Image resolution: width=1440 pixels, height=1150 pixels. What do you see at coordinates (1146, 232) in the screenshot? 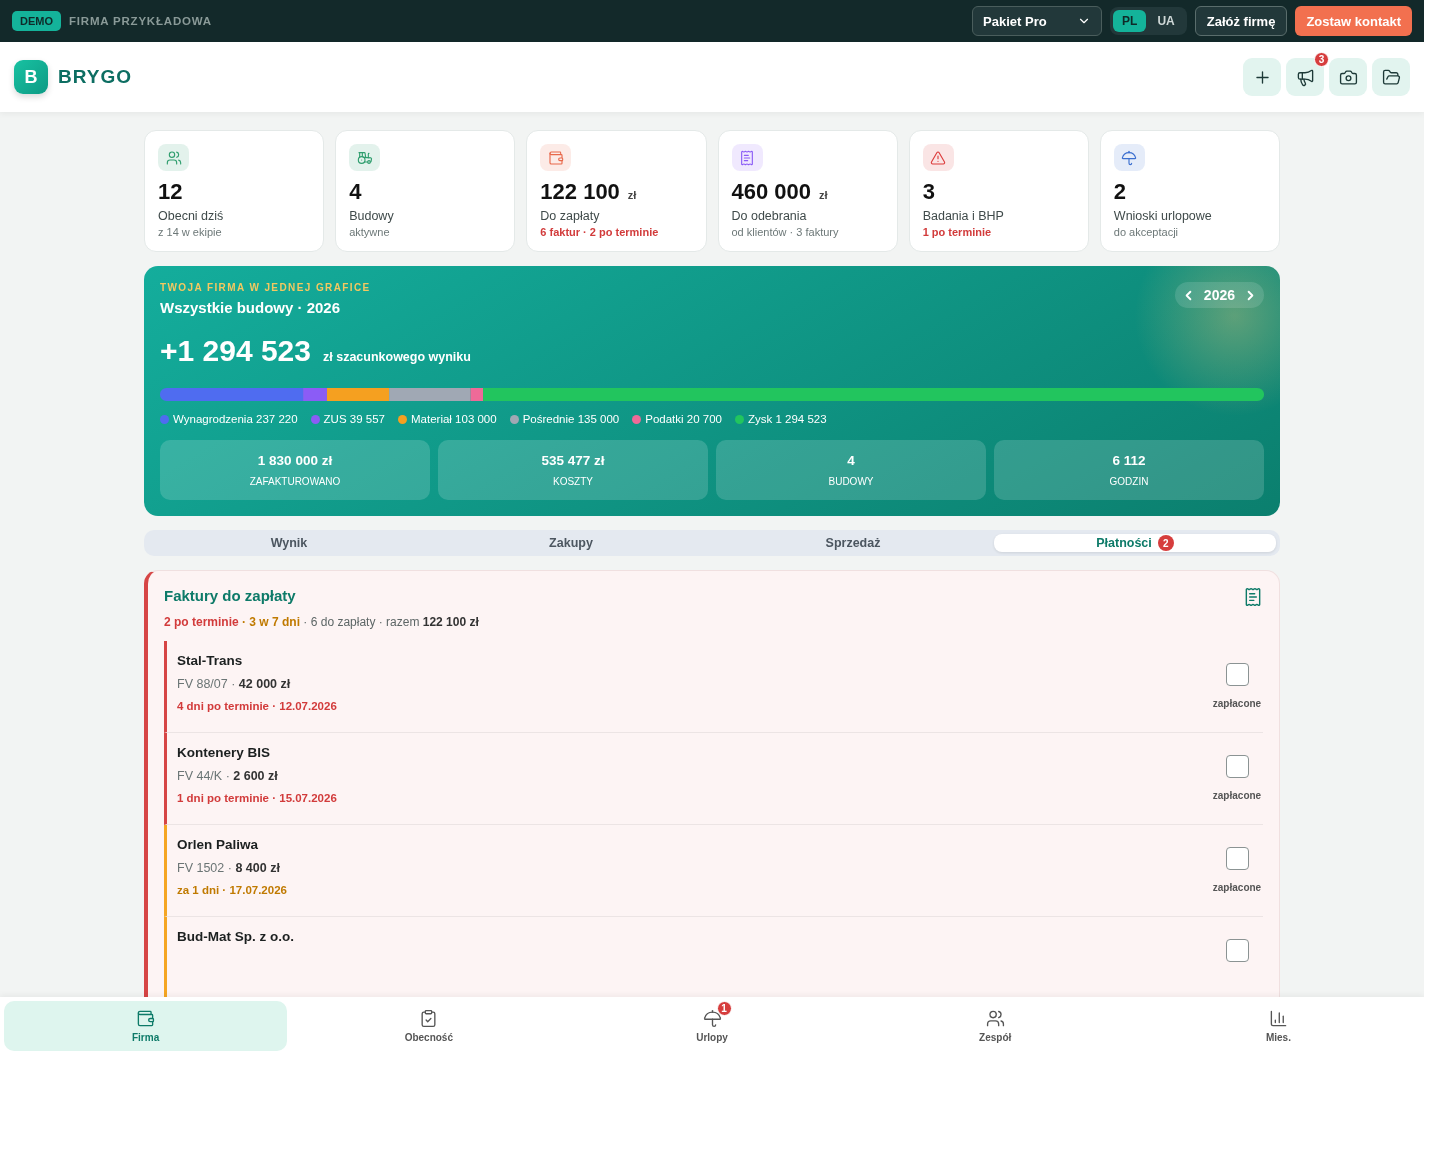
I see `stat-note: do akceptacji` at bounding box center [1146, 232].